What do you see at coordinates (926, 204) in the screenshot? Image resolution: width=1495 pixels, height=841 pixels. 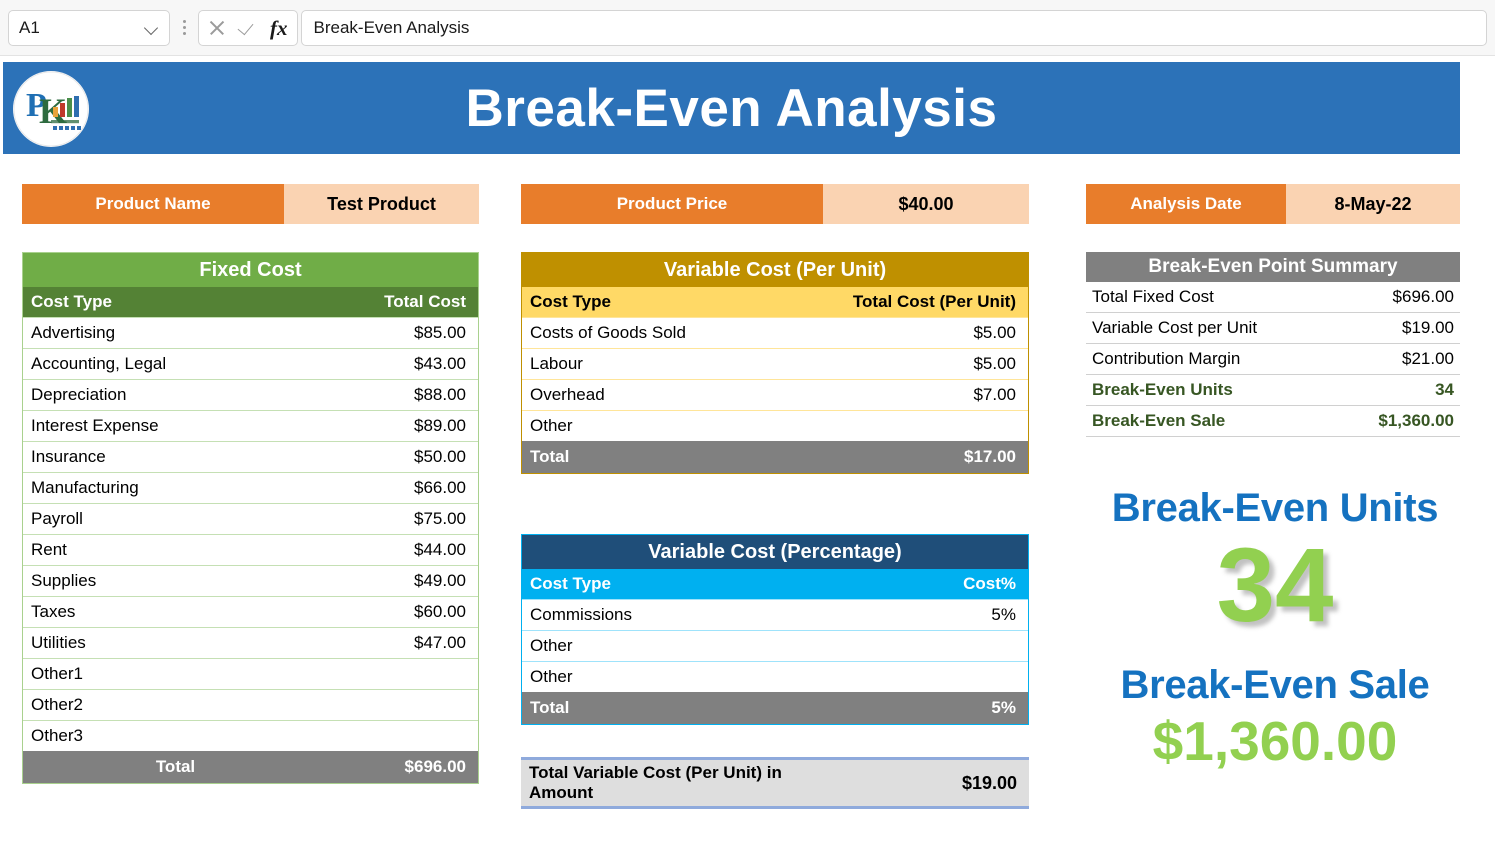 I see `product-price-value: $40.00` at bounding box center [926, 204].